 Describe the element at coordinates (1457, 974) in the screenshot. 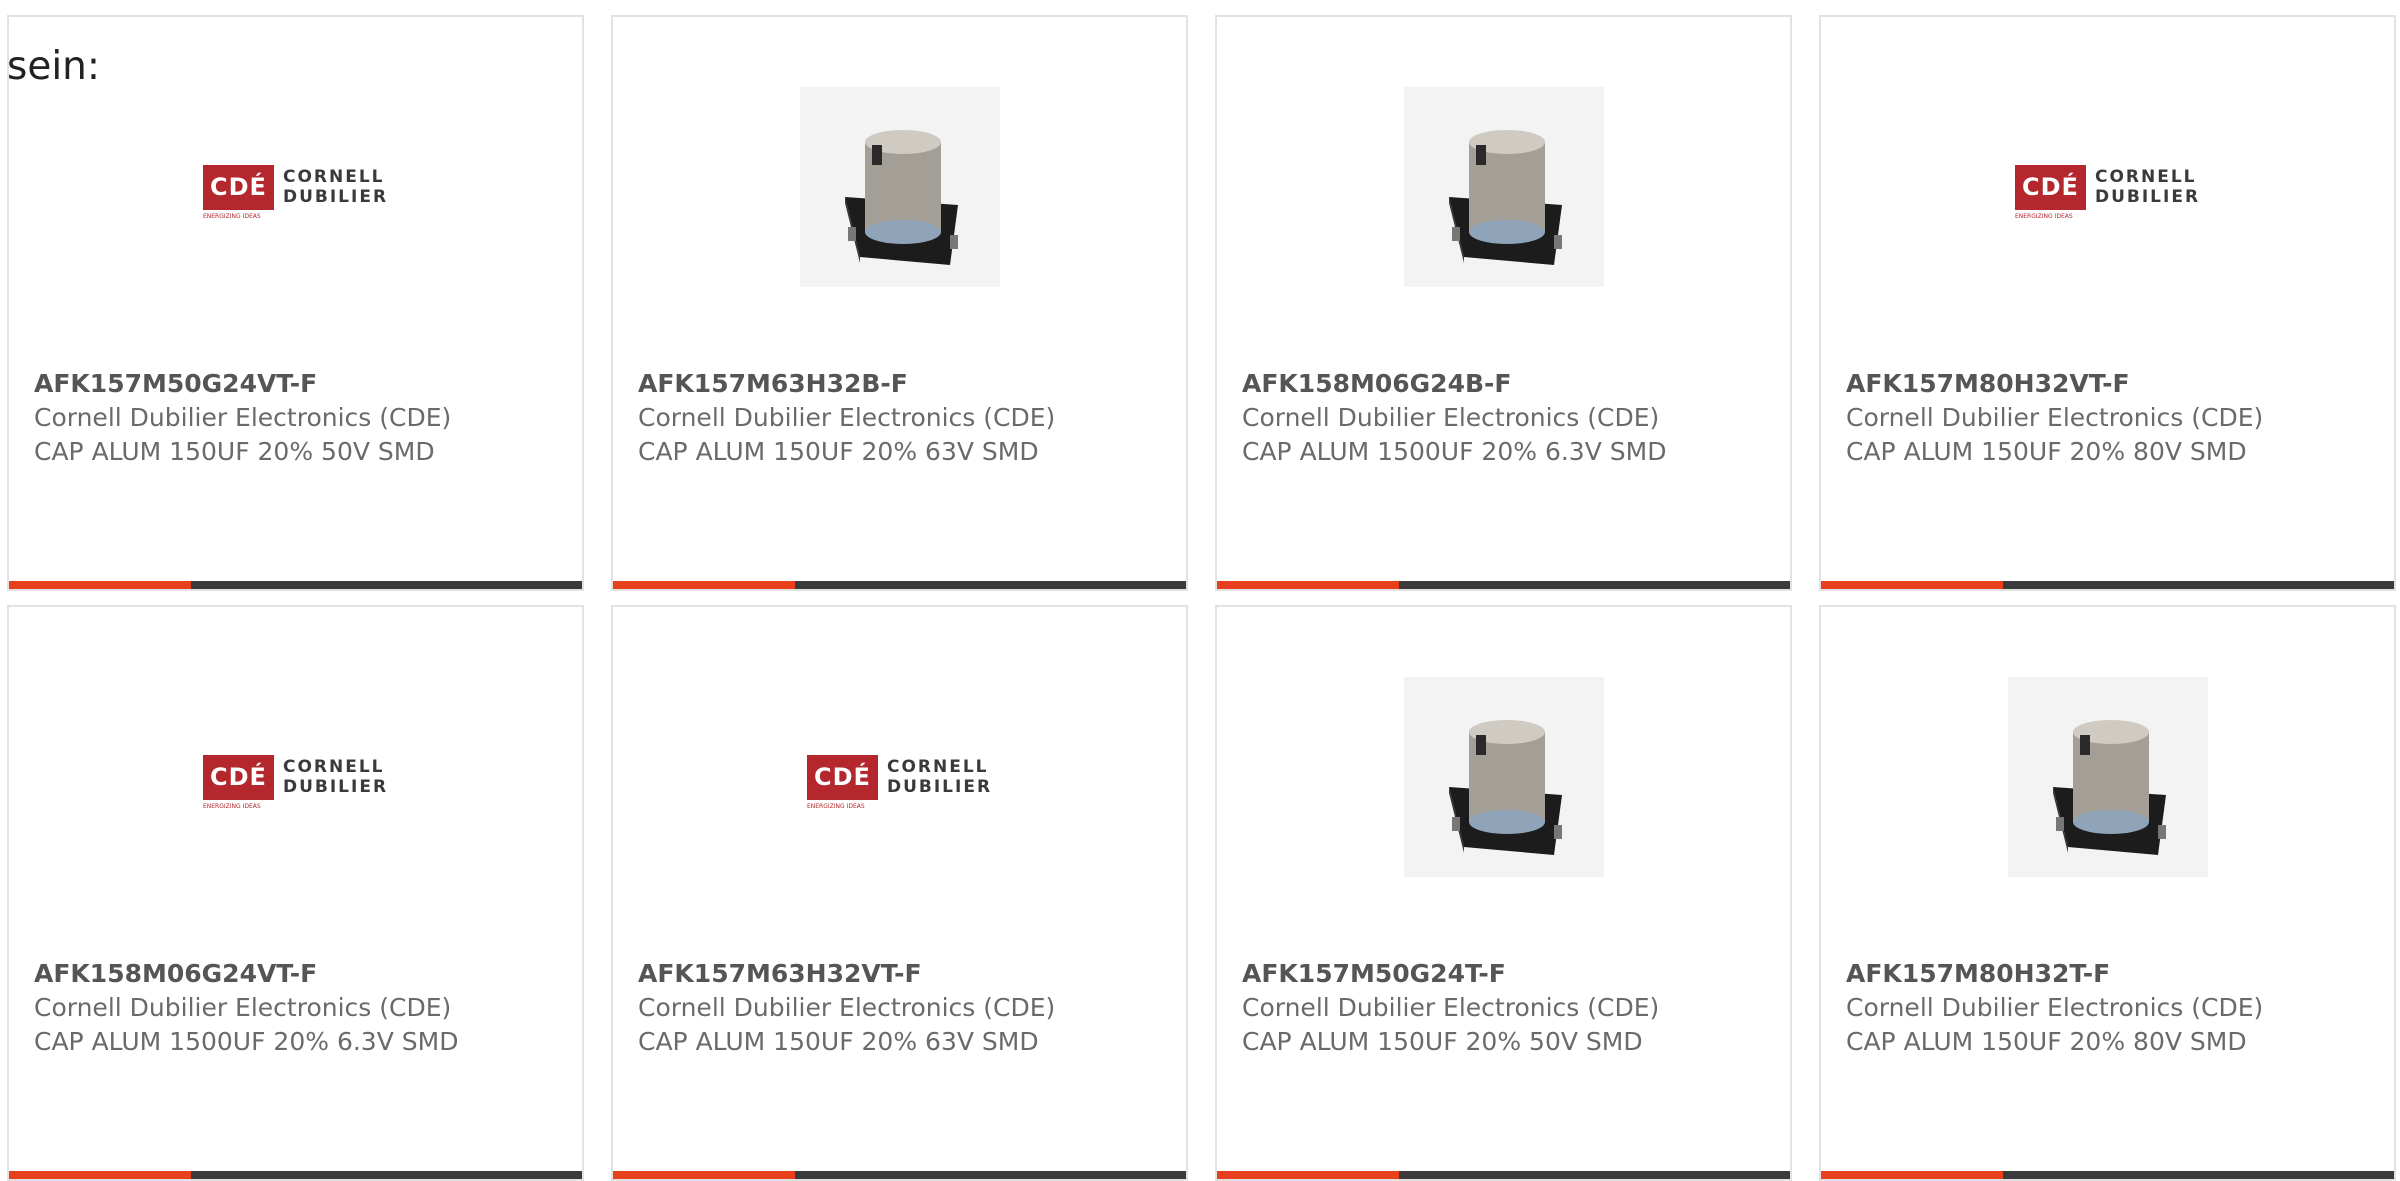

I see `part-number: AFK157M50G24T-F` at that location.